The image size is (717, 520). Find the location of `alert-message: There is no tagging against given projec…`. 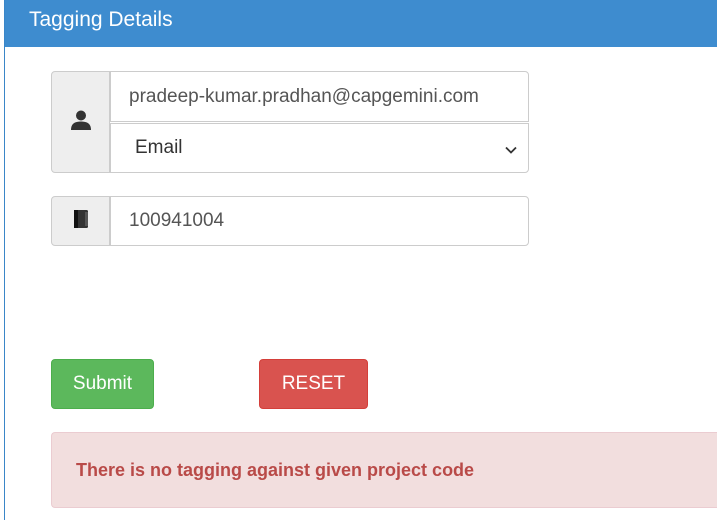

alert-message: There is no tagging against given projec… is located at coordinates (275, 469).